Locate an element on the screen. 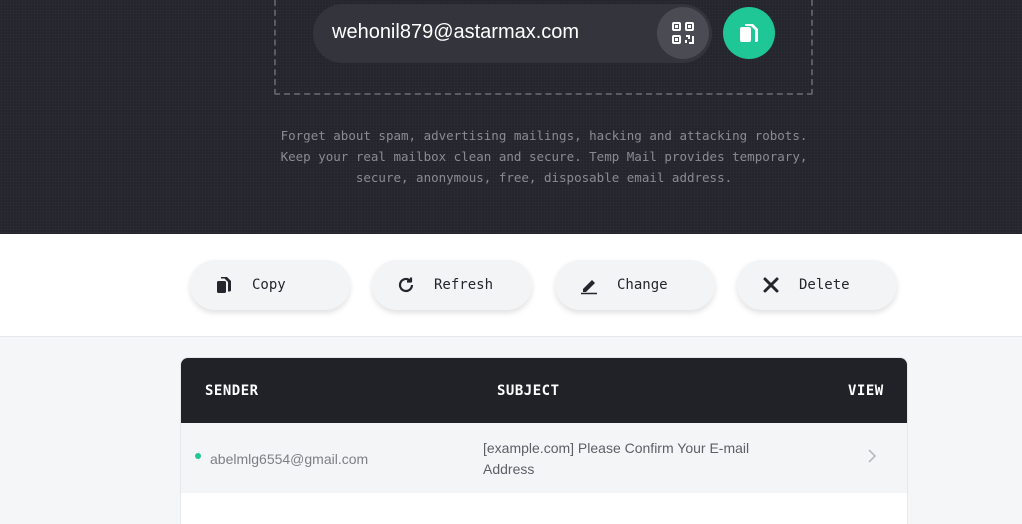  delete-button: Delete is located at coordinates (817, 285).